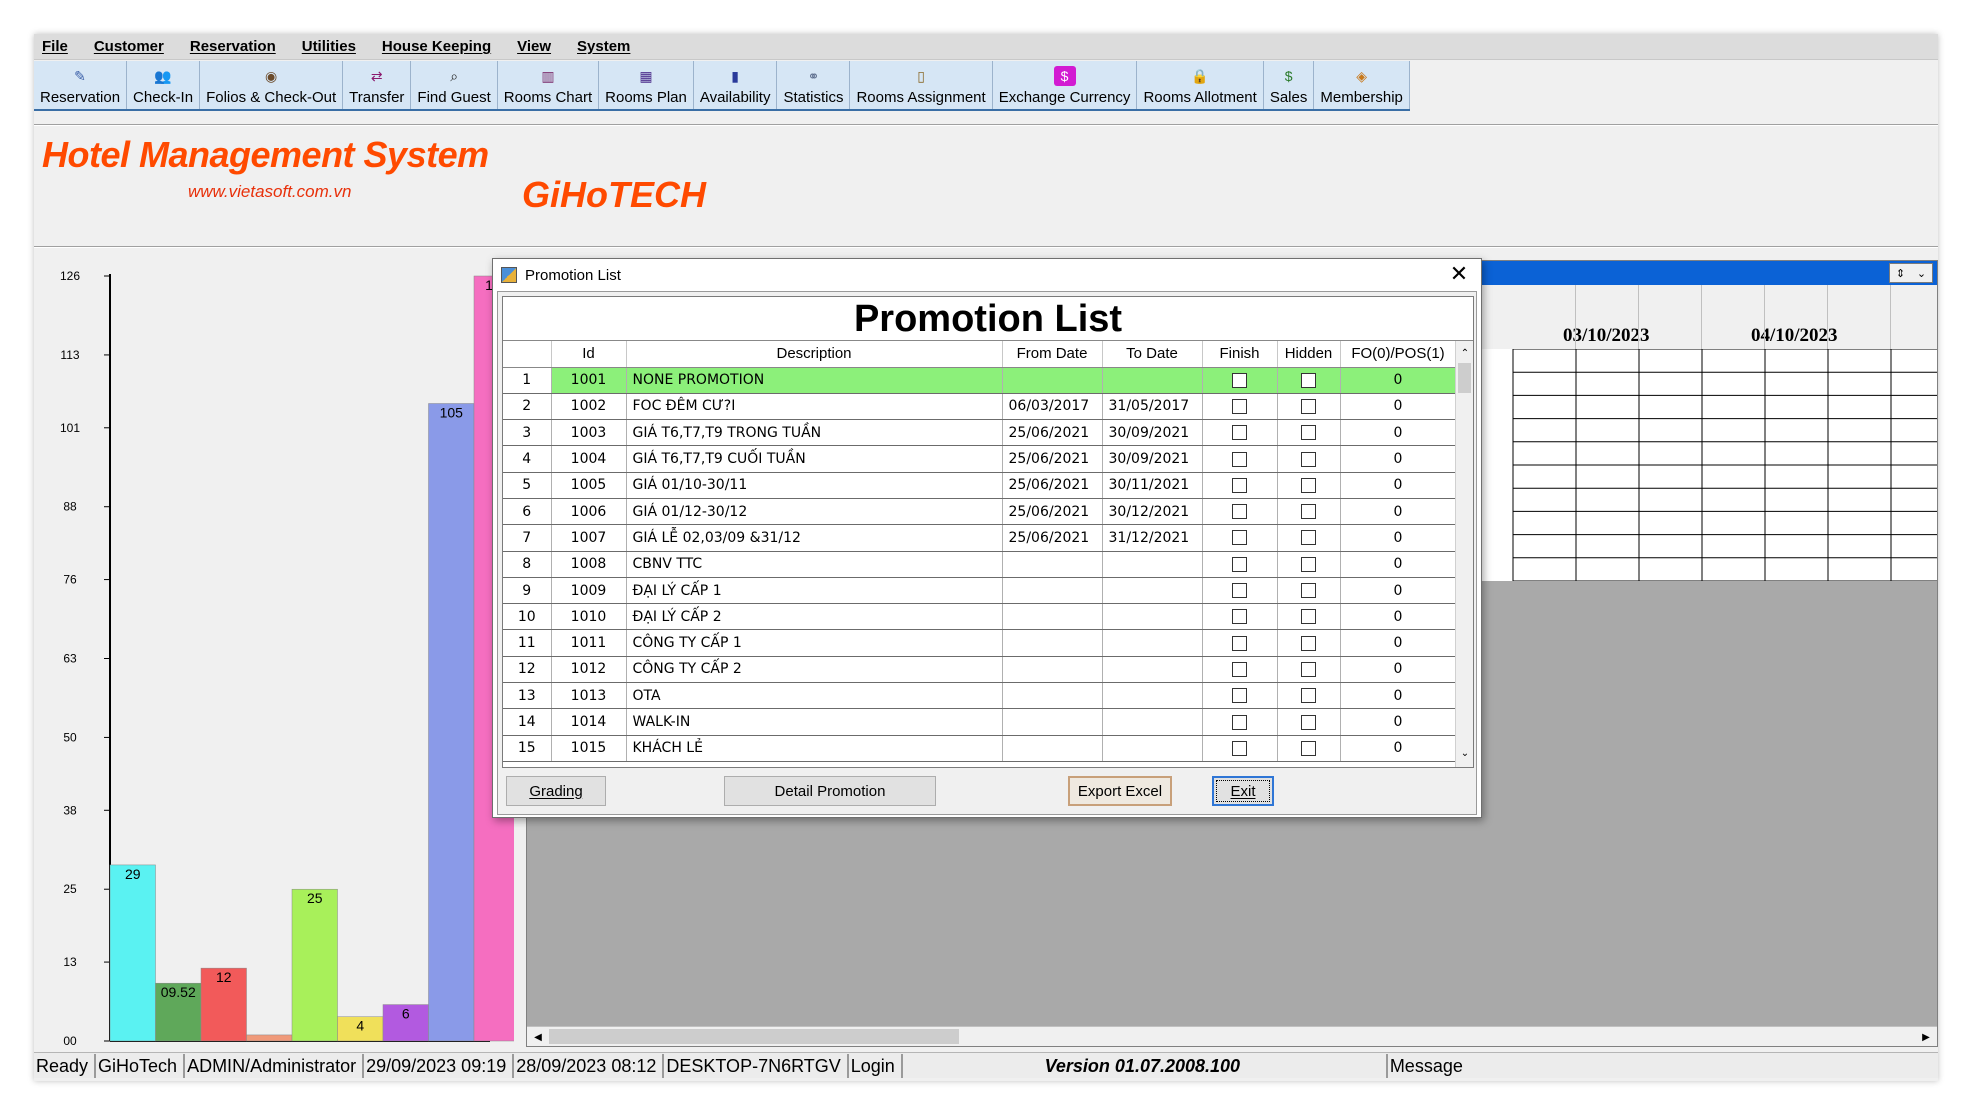 Image resolution: width=1972 pixels, height=1108 pixels. What do you see at coordinates (814, 617) in the screenshot?
I see `promotion-description: ĐẠI LÝ CẤP 2` at bounding box center [814, 617].